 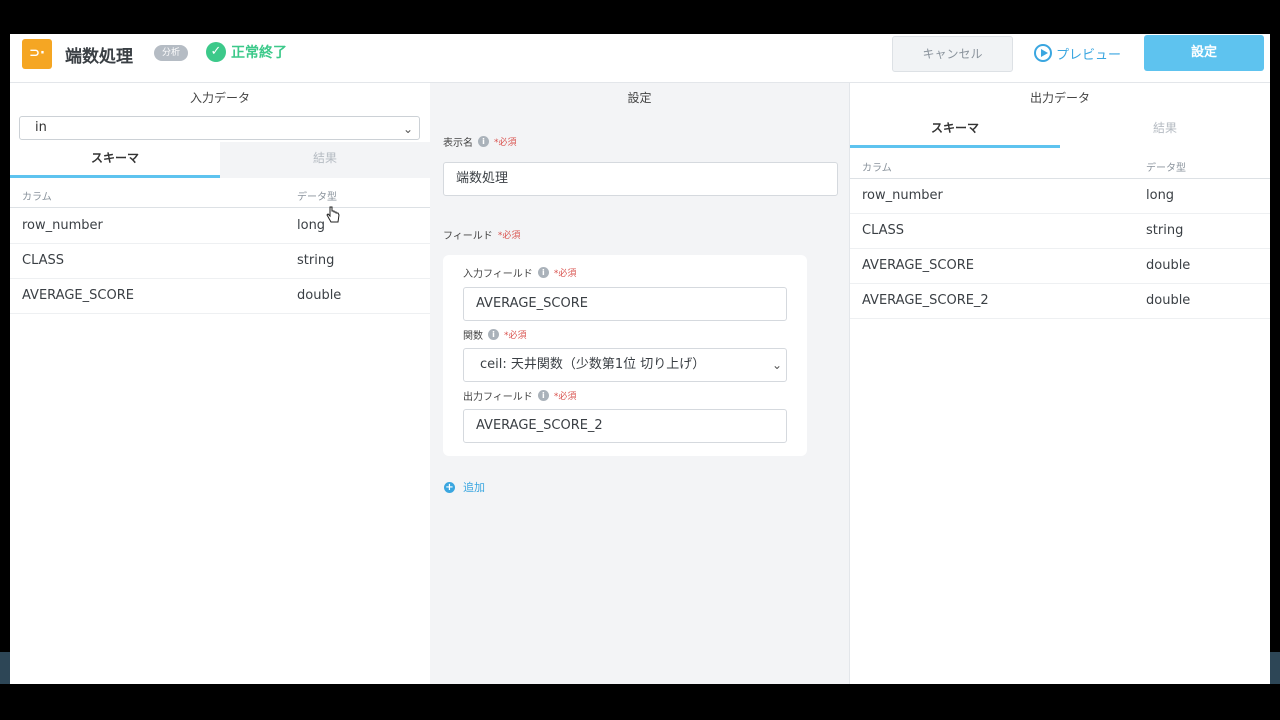 I want to click on input-source-select: in ⌄, so click(x=219, y=128).